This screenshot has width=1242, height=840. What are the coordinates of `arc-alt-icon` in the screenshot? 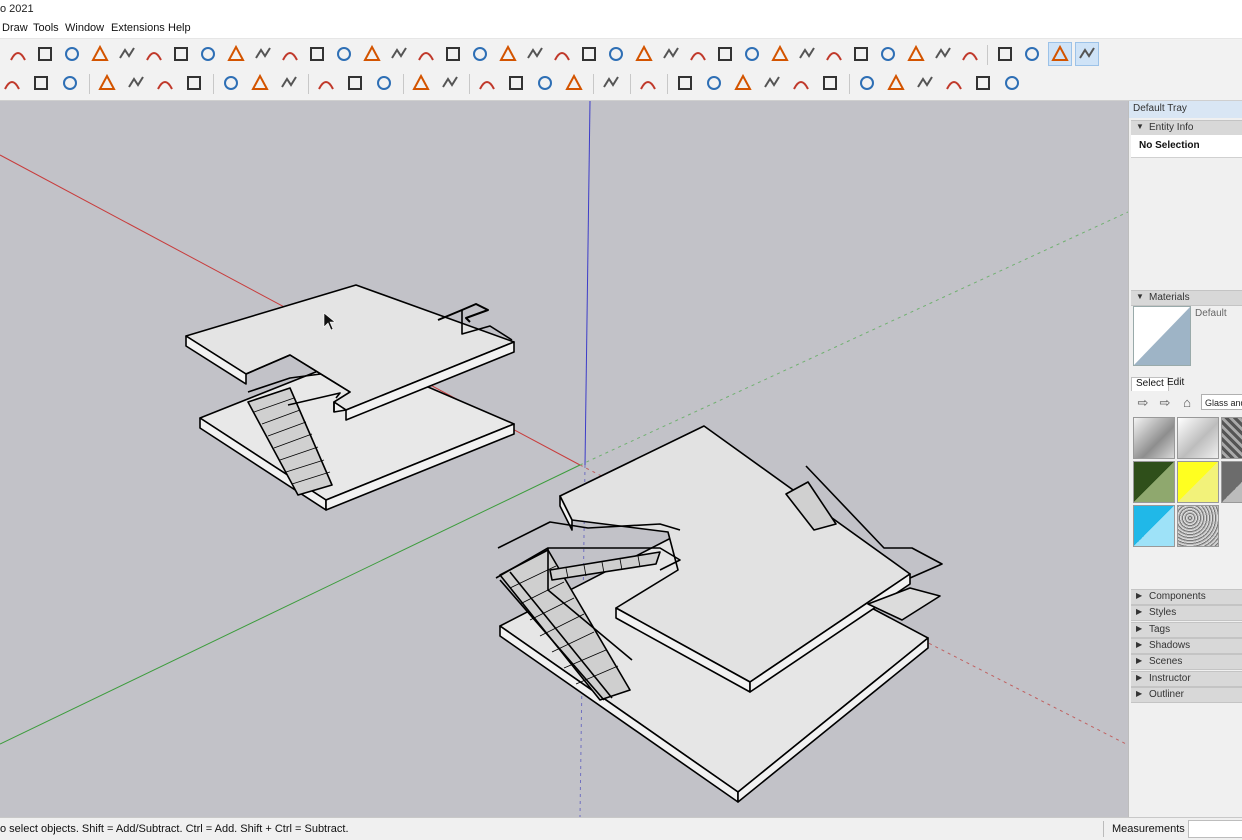 It's located at (127, 54).